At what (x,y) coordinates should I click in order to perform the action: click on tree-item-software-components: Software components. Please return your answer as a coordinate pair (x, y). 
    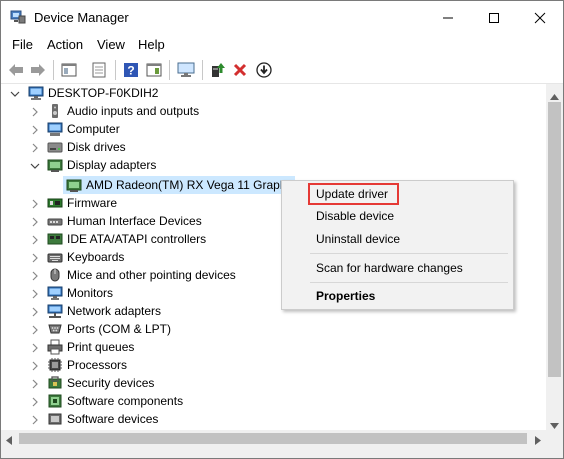
    Looking at the image, I should click on (125, 401).